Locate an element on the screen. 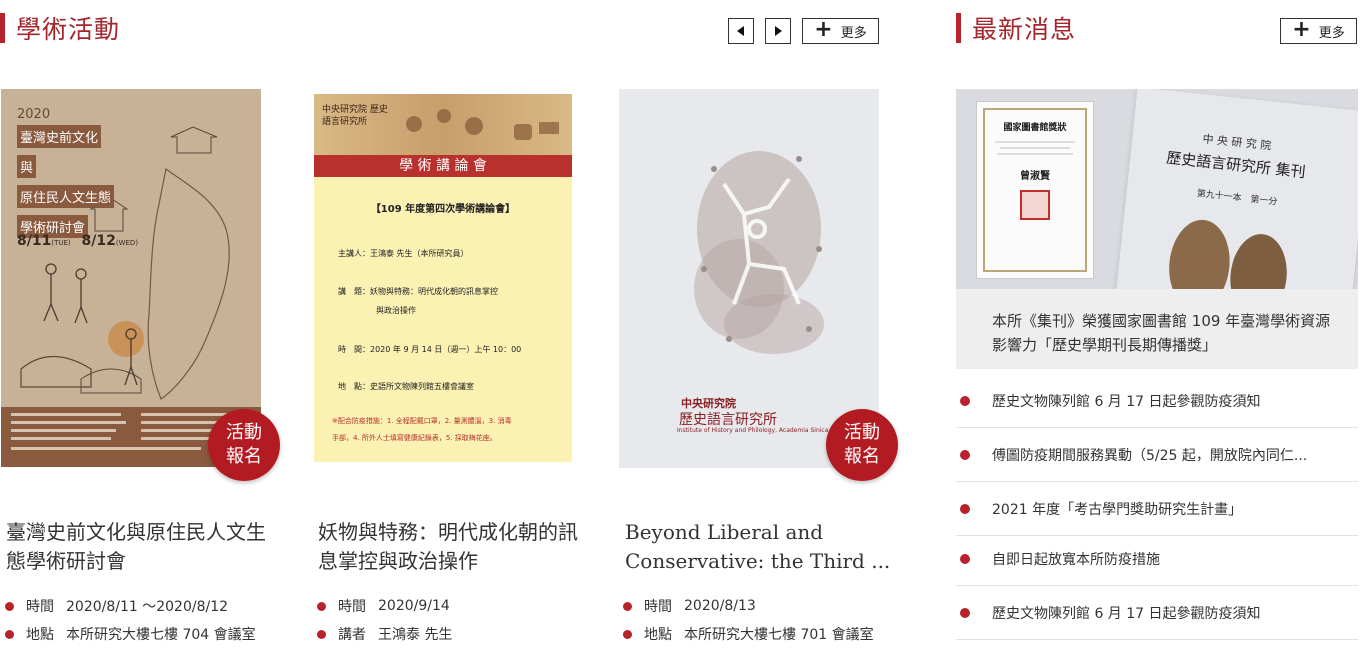 This screenshot has height=665, width=1360. event-meta-place: 地點 本所研究大樓七樓 704 會議室 is located at coordinates (155, 634).